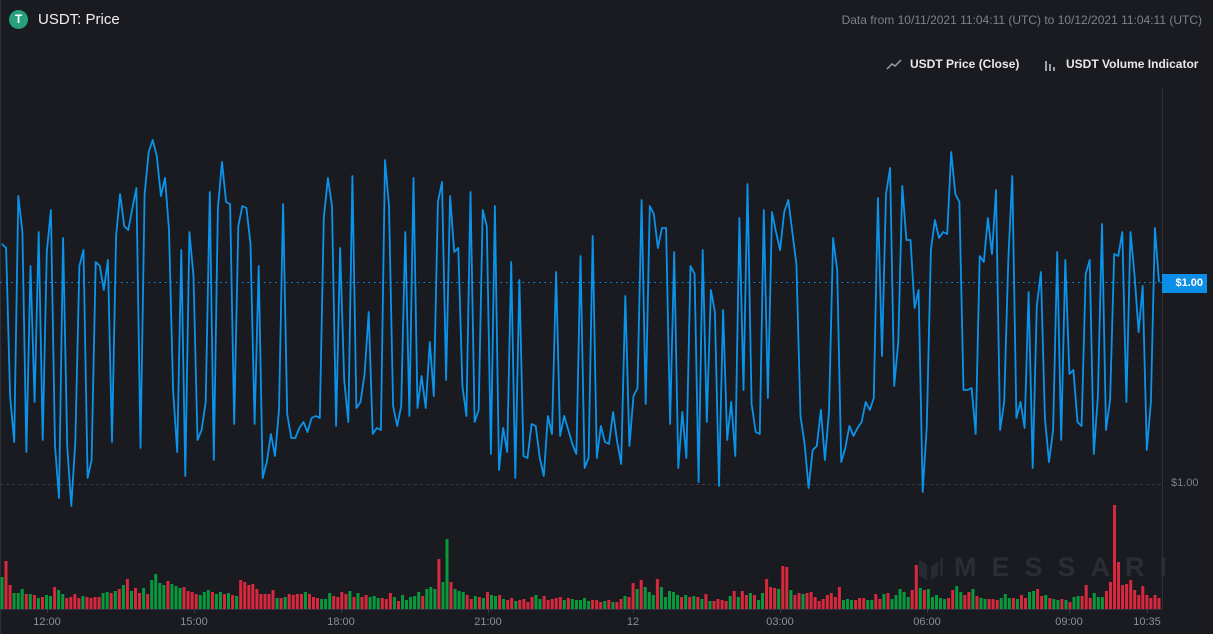 Image resolution: width=1213 pixels, height=634 pixels. I want to click on x-tick-label: 12, so click(633, 622).